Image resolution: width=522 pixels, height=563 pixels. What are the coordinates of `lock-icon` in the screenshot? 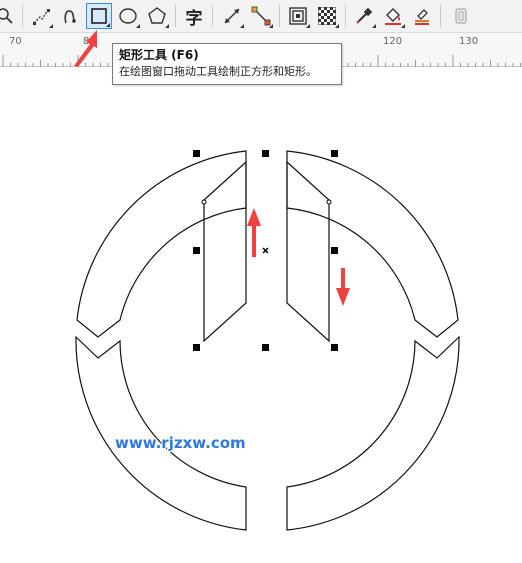 It's located at (461, 16).